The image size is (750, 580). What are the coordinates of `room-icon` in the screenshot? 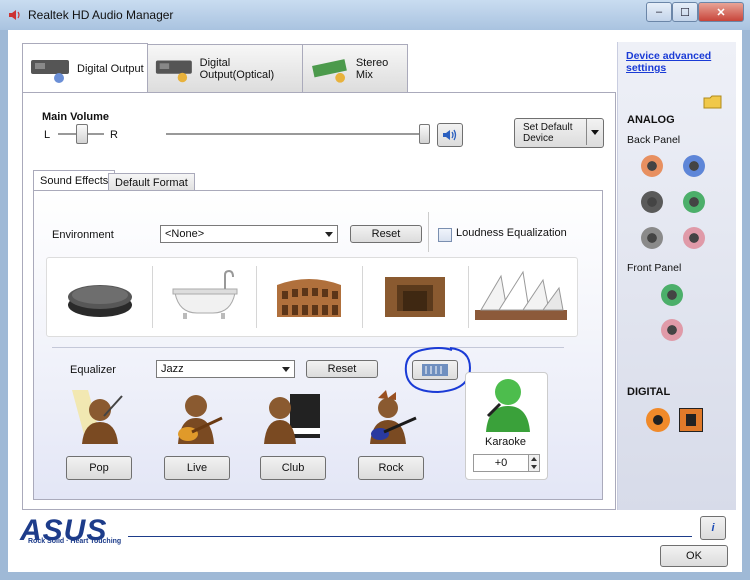 It's located at (415, 297).